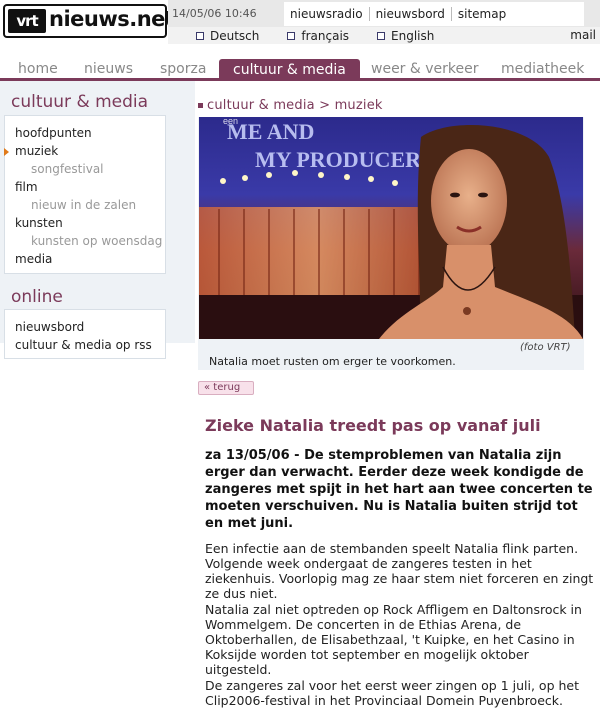 Image resolution: width=600 pixels, height=713 pixels. Describe the element at coordinates (295, 105) in the screenshot. I see `breadcrumb-text: cultuur & media > muziek` at that location.